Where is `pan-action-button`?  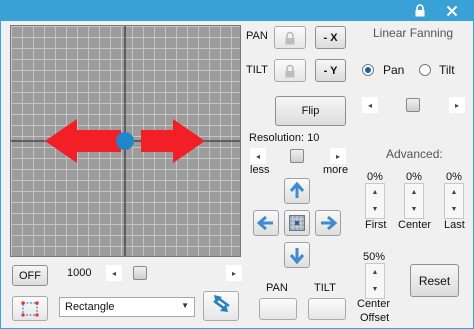 pan-action-button is located at coordinates (278, 309).